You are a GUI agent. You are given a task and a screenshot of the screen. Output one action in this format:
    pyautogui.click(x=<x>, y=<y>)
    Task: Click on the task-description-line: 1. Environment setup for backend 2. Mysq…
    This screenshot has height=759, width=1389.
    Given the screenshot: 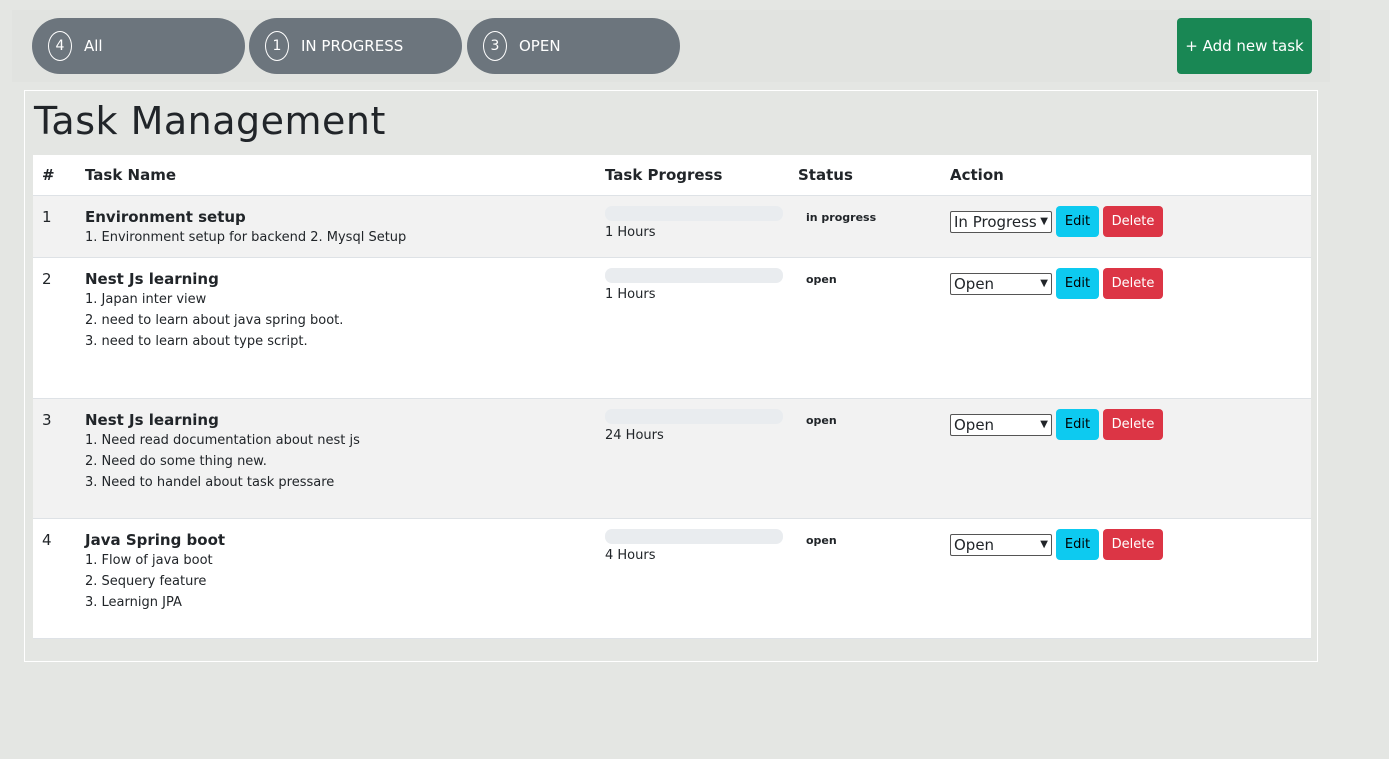 What is the action you would take?
    pyautogui.click(x=246, y=237)
    